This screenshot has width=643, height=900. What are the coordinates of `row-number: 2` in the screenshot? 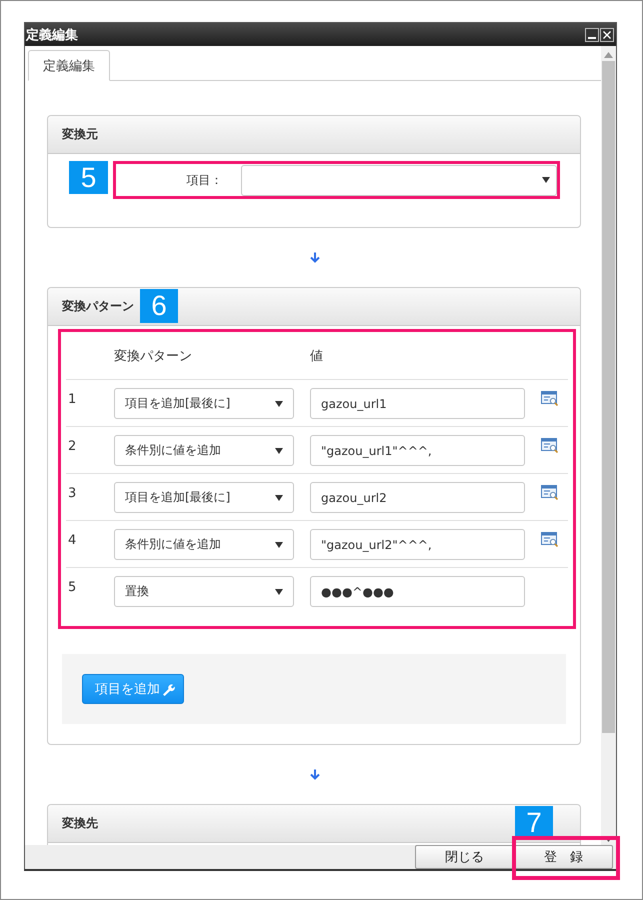 It's located at (72, 446).